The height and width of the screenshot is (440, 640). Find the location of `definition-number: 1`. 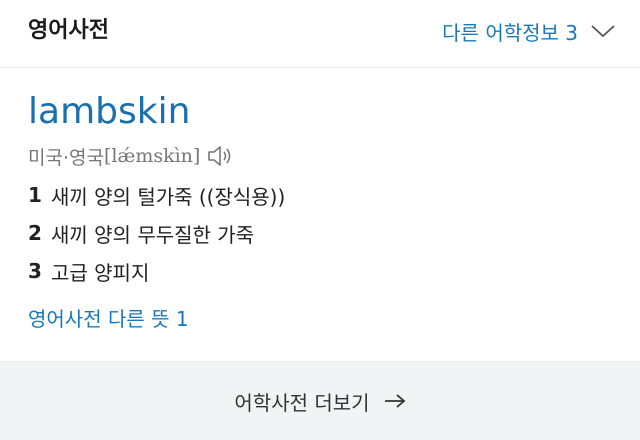

definition-number: 1 is located at coordinates (35, 195).